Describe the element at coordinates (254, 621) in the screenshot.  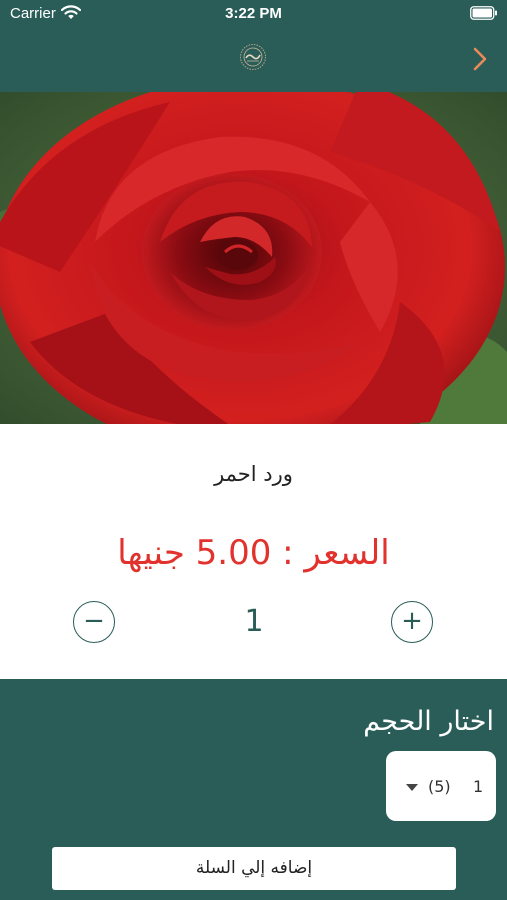
I see `quantity-value: 1` at that location.